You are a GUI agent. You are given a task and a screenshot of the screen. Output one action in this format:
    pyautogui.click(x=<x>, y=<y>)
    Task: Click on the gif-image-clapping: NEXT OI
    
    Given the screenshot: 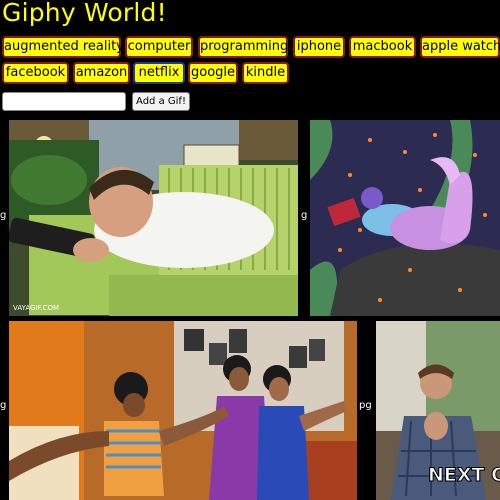 What is the action you would take?
    pyautogui.click(x=438, y=410)
    